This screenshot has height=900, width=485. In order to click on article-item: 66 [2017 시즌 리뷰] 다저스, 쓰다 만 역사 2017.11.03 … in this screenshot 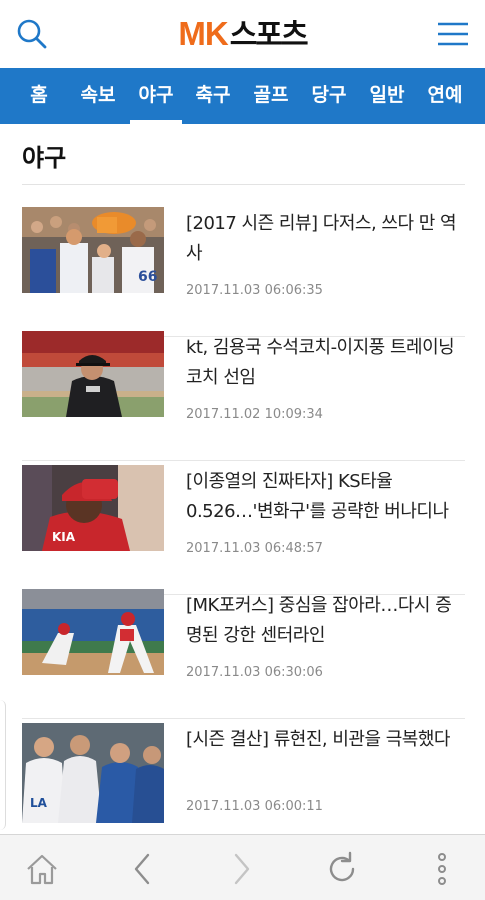, I will do `click(243, 272)`.